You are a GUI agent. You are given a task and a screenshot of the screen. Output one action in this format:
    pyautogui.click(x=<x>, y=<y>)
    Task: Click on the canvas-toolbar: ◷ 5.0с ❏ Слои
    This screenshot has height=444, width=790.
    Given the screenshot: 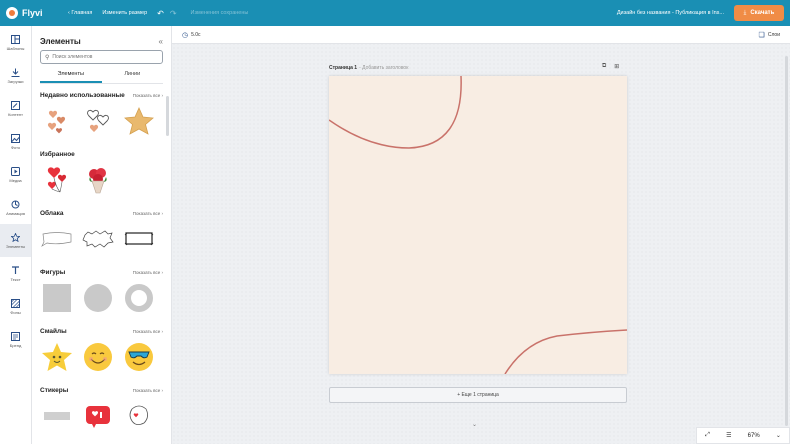 What is the action you would take?
    pyautogui.click(x=481, y=35)
    